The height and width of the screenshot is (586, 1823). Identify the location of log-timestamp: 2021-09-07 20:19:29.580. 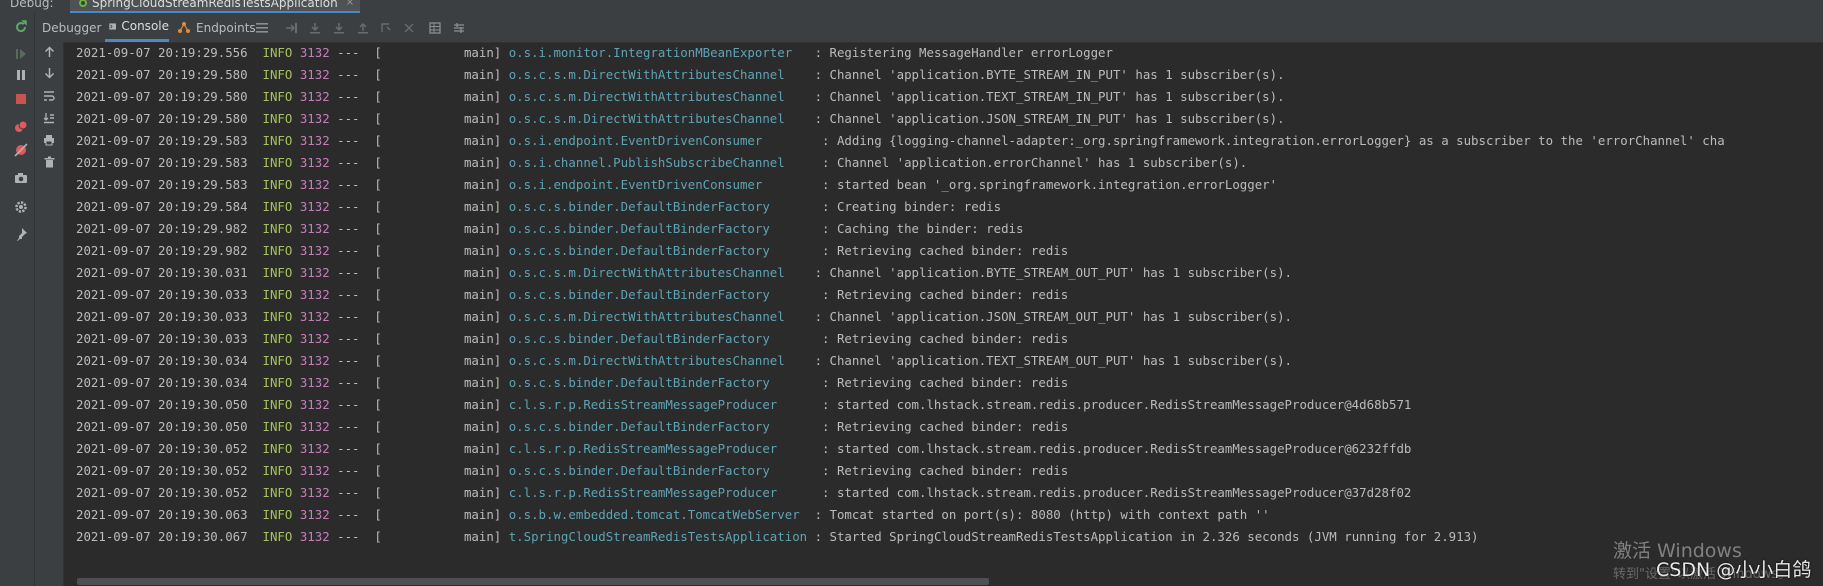
(162, 118).